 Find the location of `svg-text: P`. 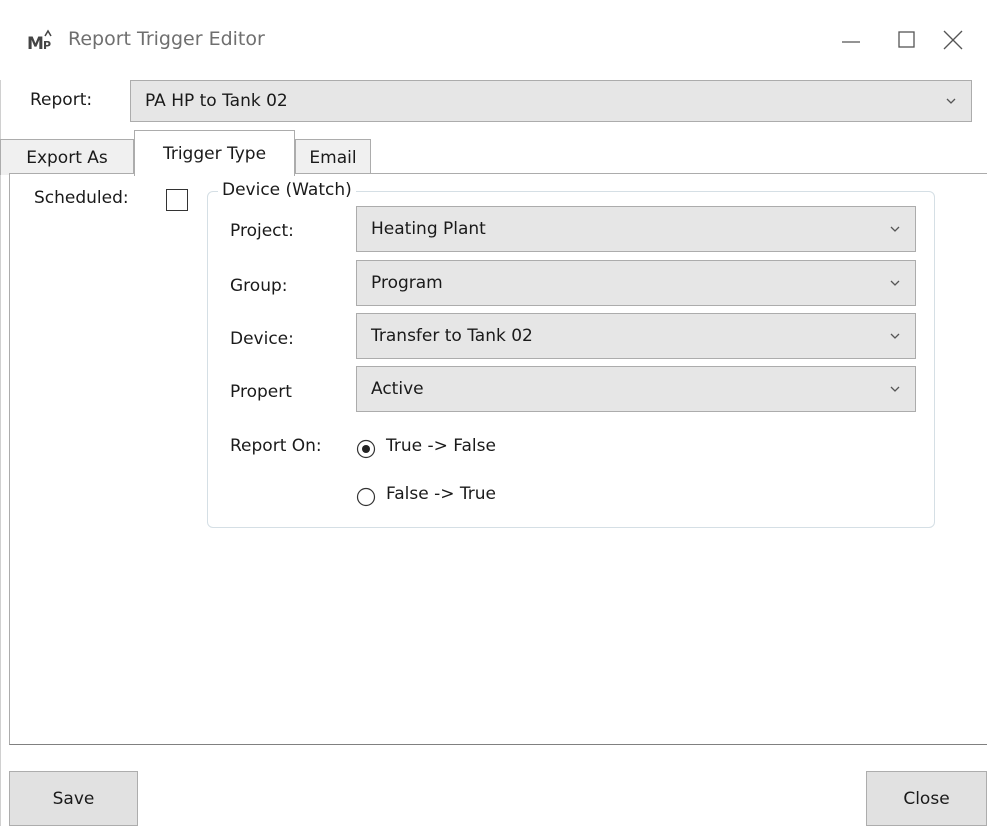

svg-text: P is located at coordinates (47, 45).